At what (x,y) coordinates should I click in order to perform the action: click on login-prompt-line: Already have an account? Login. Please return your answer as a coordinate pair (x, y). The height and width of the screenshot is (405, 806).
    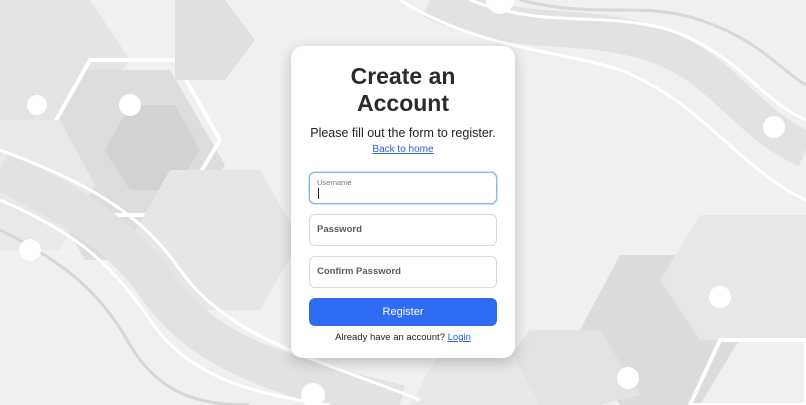
    Looking at the image, I should click on (403, 337).